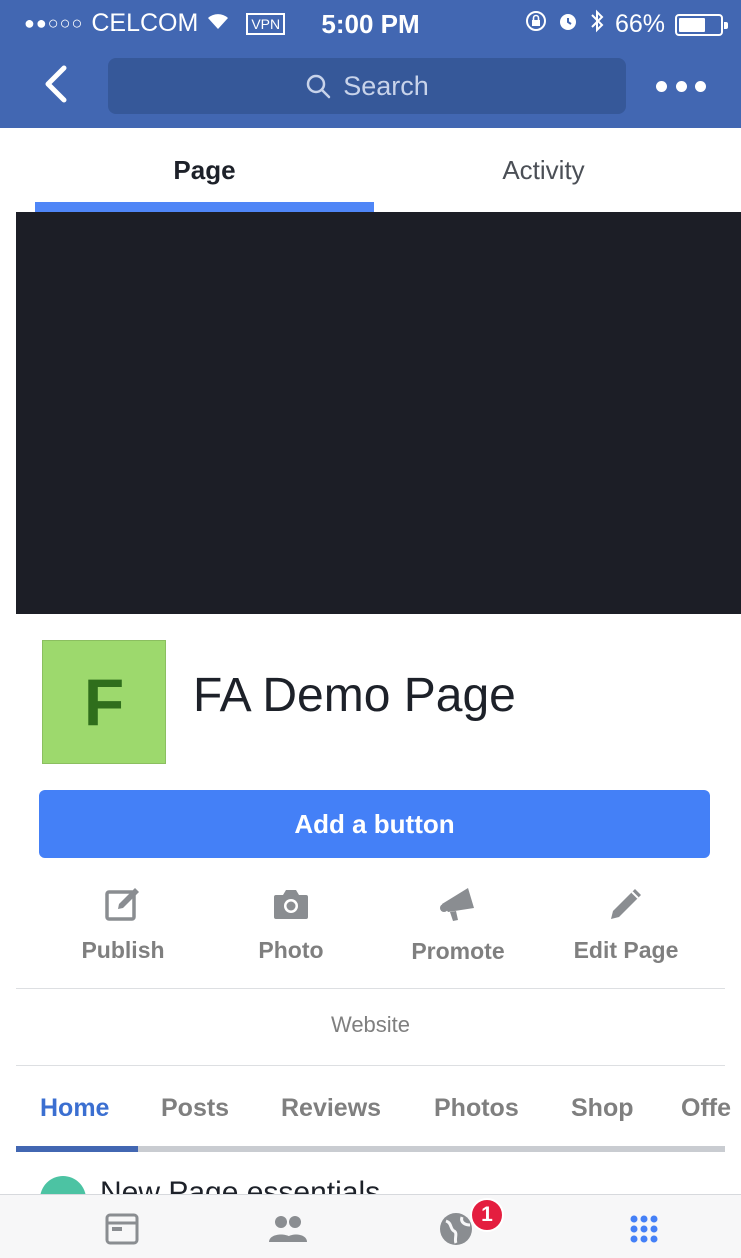  Describe the element at coordinates (370, 23) in the screenshot. I see `status-bar: ●●○○○ CELCOM VPN 5:00 PM 66%` at that location.